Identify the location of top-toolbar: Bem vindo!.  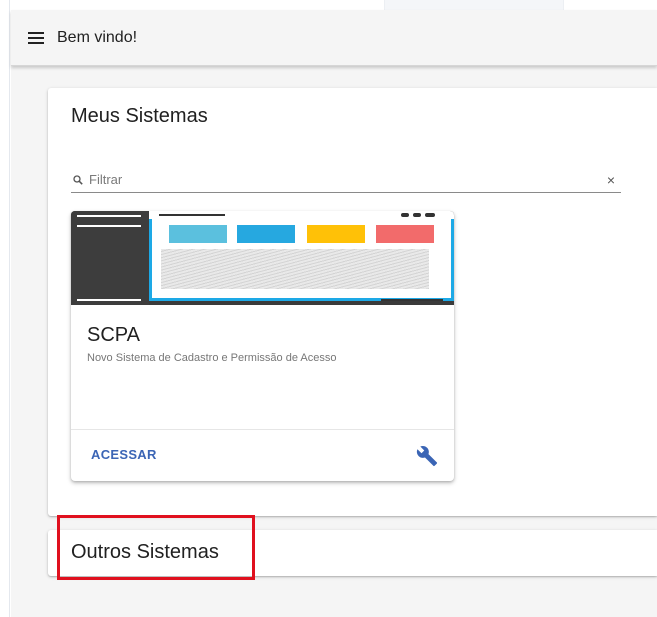
(334, 38).